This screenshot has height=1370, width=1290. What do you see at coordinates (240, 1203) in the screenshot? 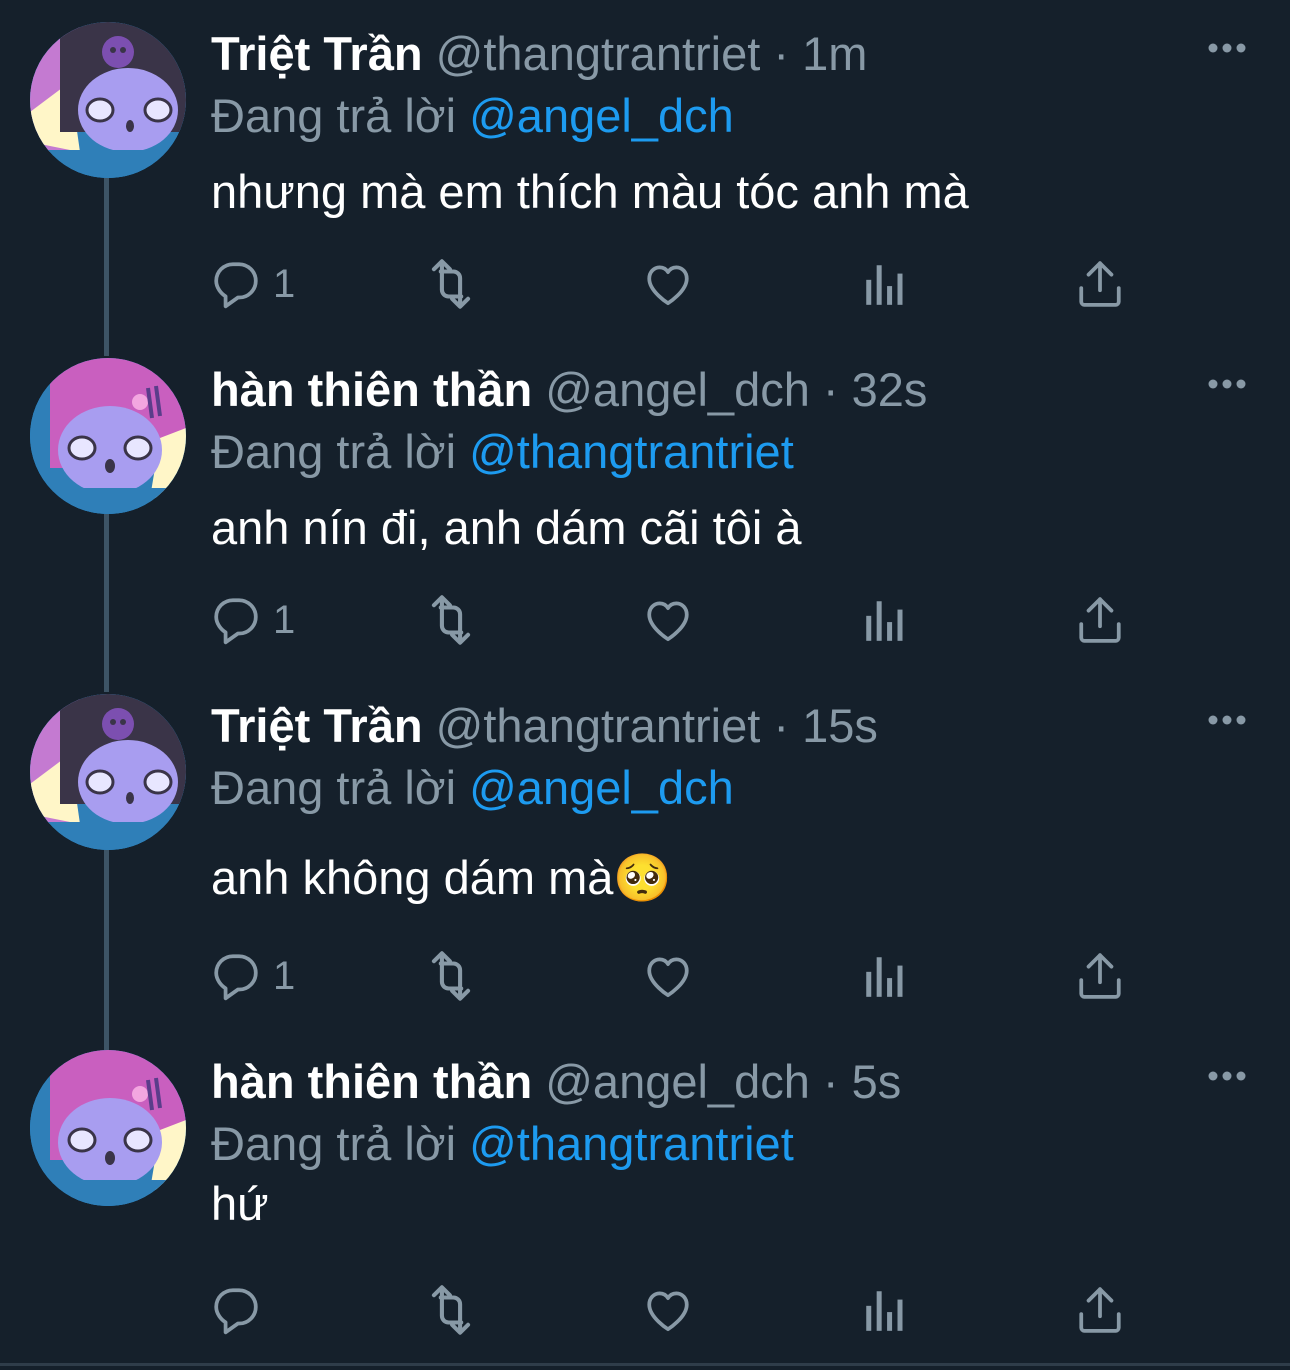
I see `tweet-text: hứ` at bounding box center [240, 1203].